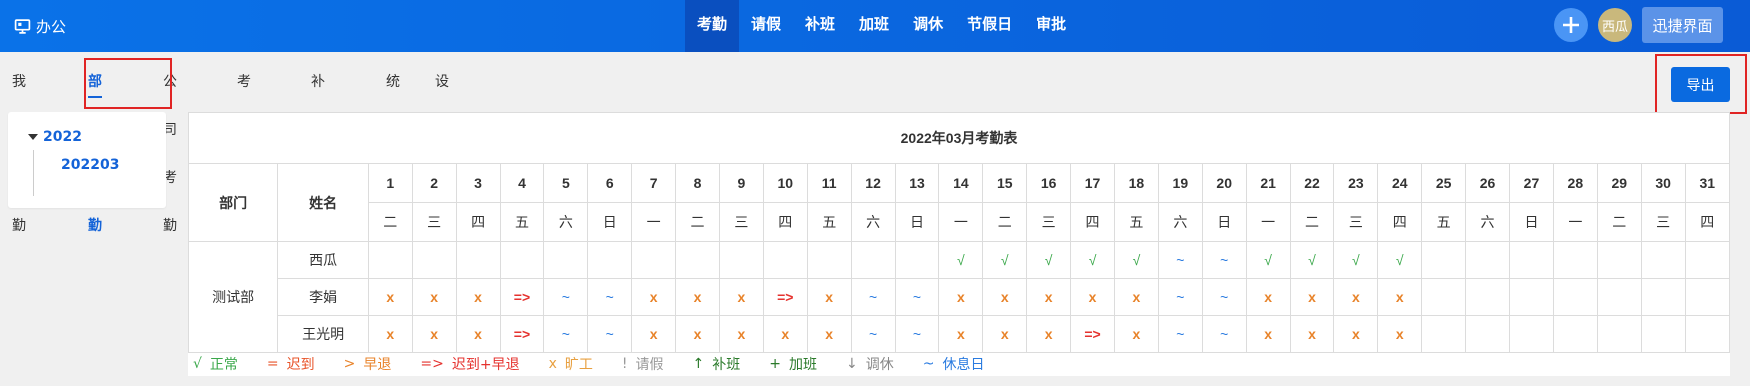  What do you see at coordinates (1571, 25) in the screenshot?
I see `add-button` at bounding box center [1571, 25].